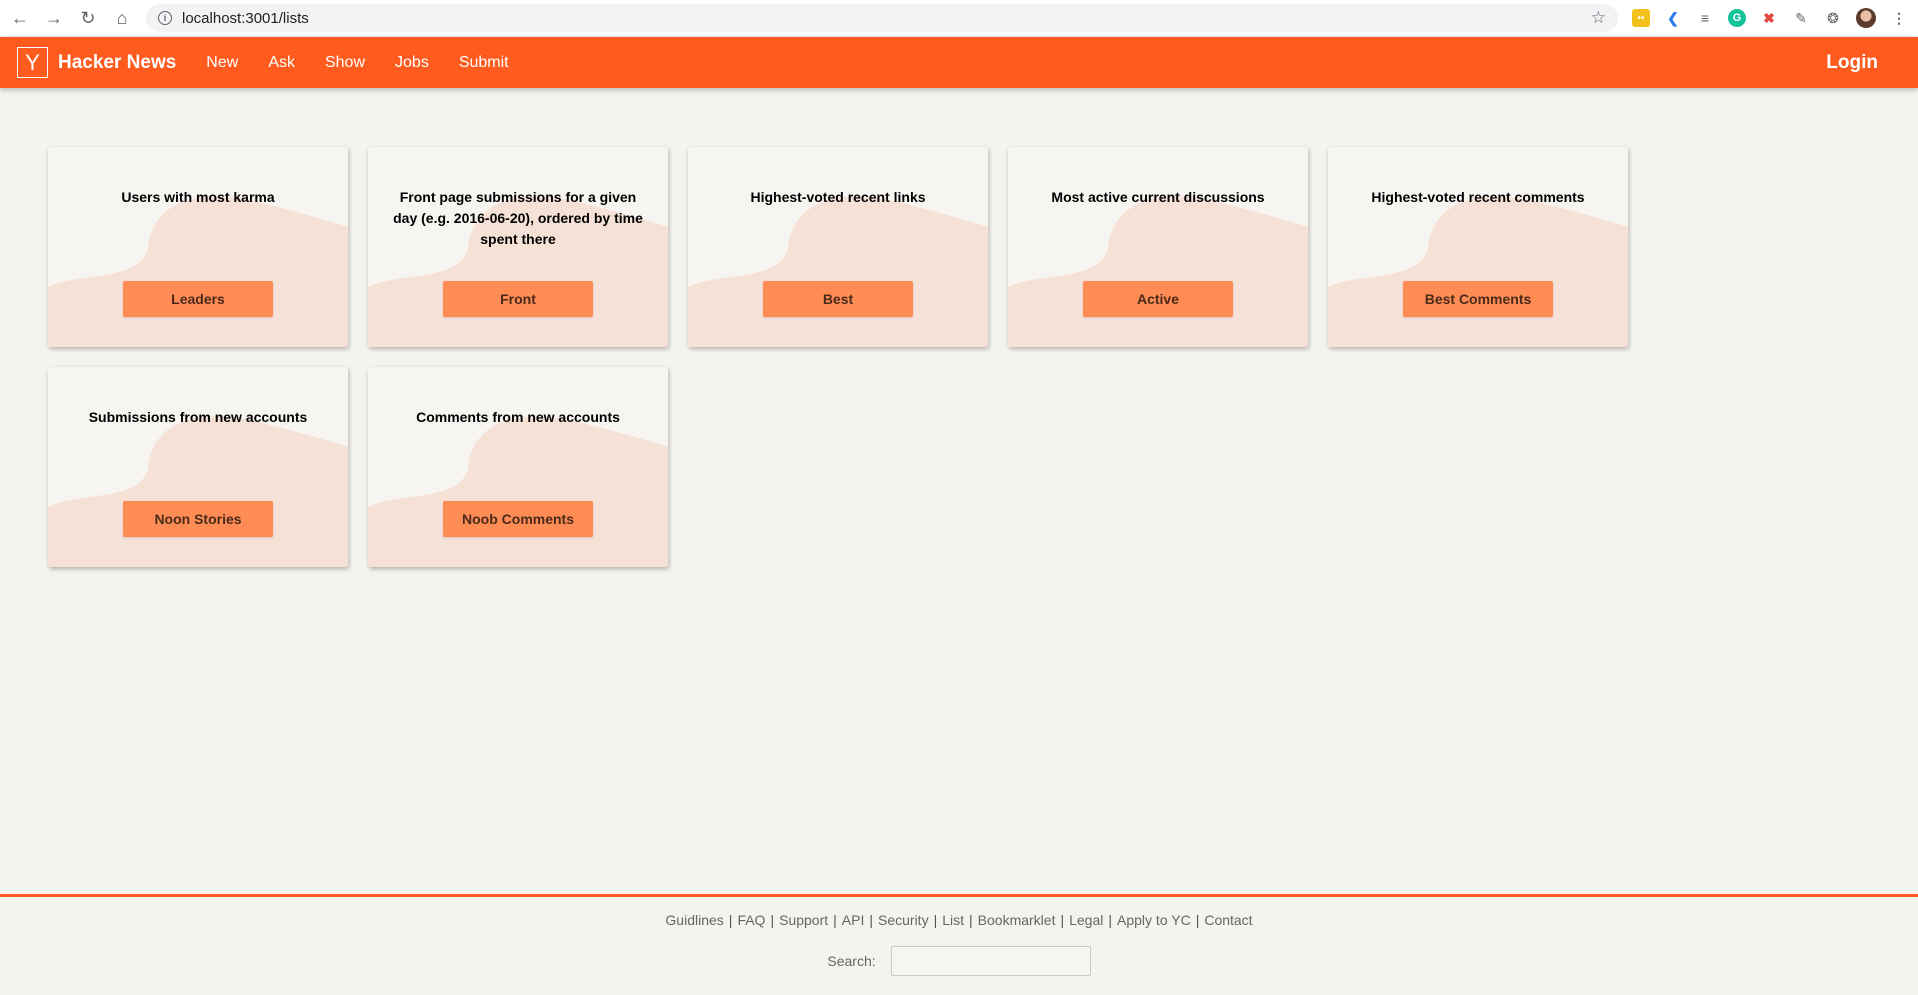 The image size is (1918, 995). Describe the element at coordinates (412, 63) in the screenshot. I see `nav-jobs: Jobs` at that location.